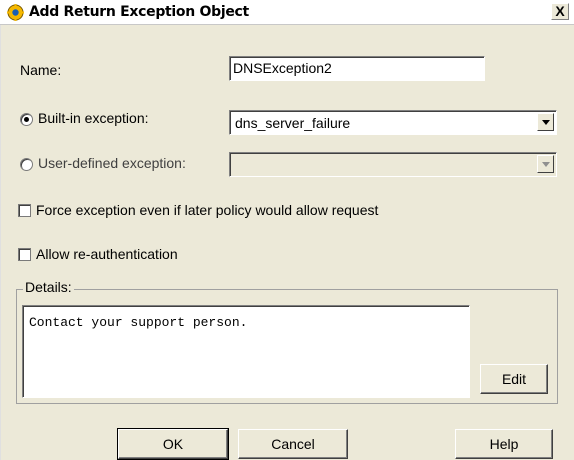 Image resolution: width=574 pixels, height=460 pixels. What do you see at coordinates (48, 287) in the screenshot?
I see `details-group-title: Details:` at bounding box center [48, 287].